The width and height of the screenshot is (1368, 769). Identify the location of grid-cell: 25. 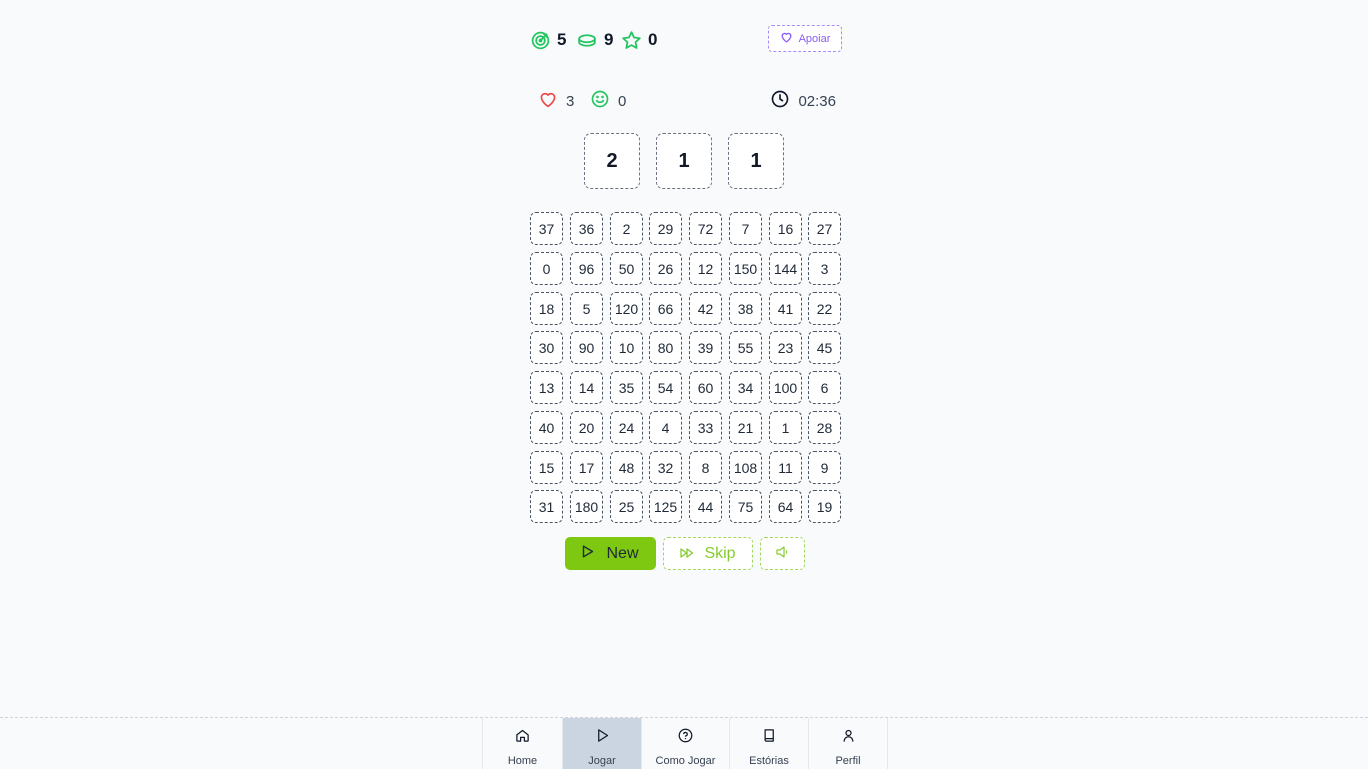
(626, 506).